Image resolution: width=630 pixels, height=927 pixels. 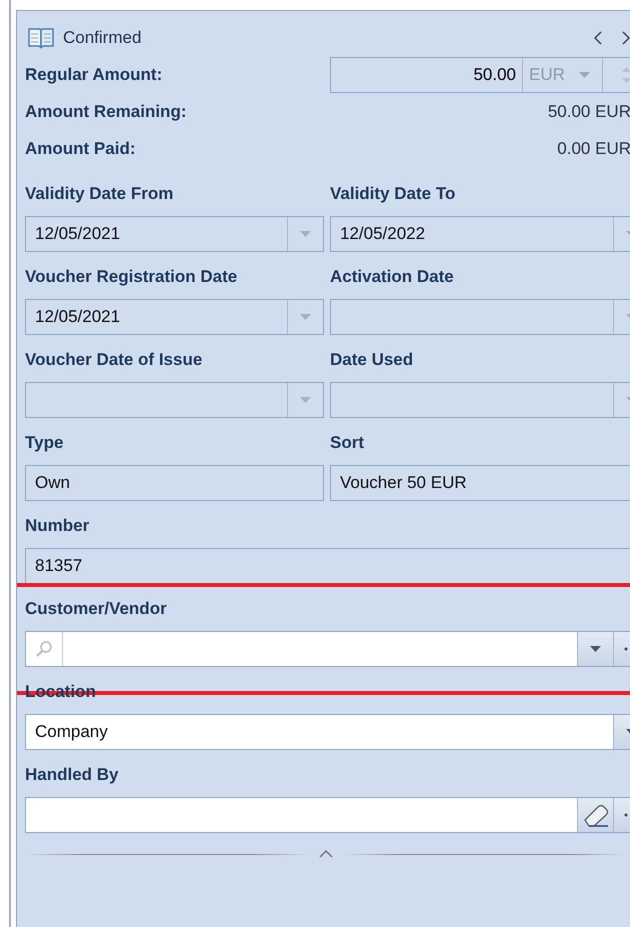 I want to click on eraser-icon, so click(x=596, y=815).